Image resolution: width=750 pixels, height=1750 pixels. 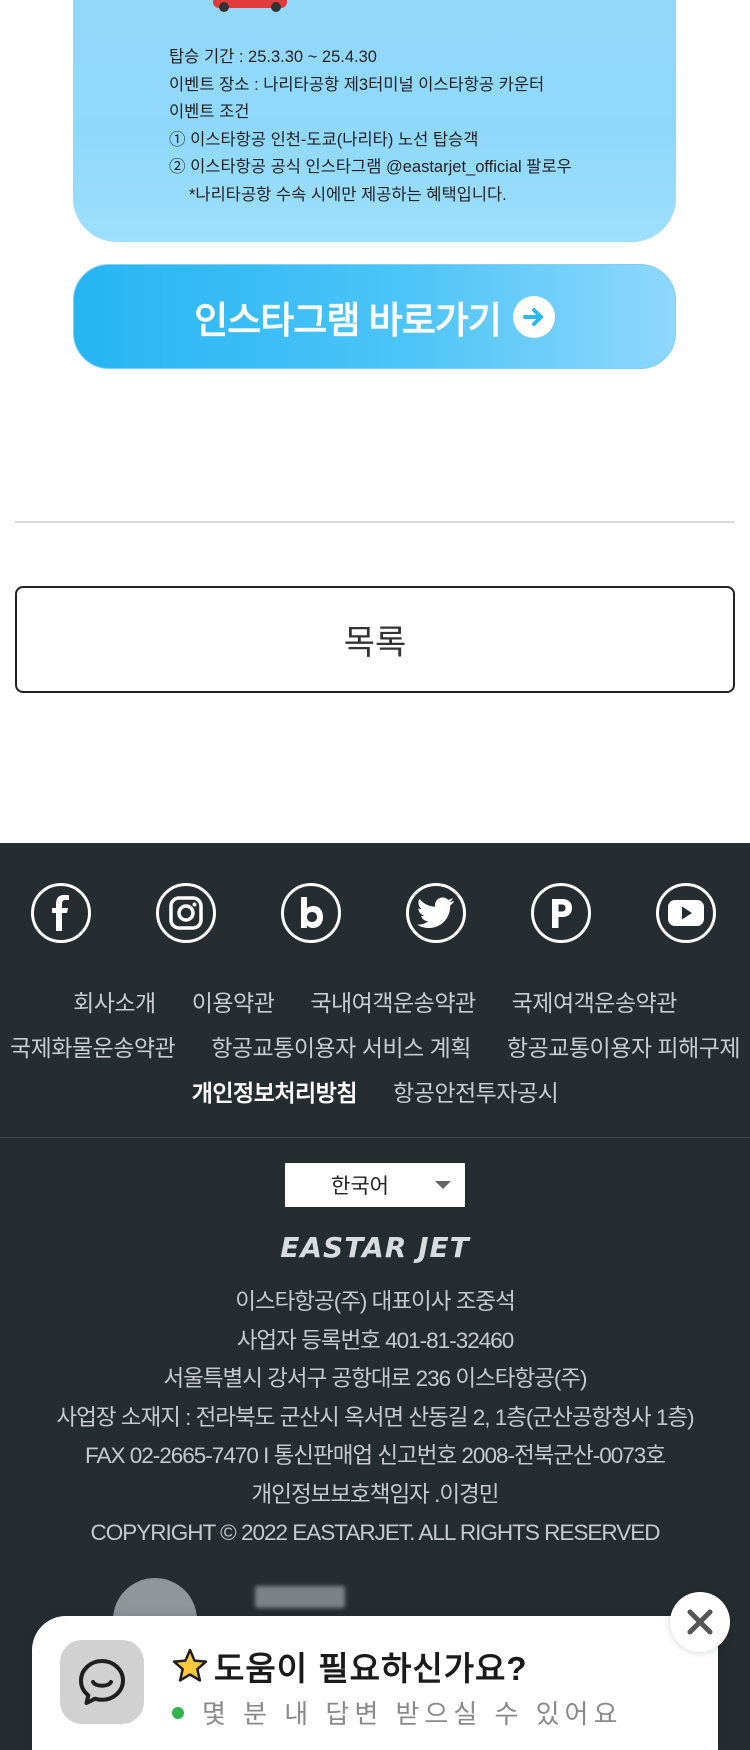 I want to click on footer-divider, so click(x=375, y=1137).